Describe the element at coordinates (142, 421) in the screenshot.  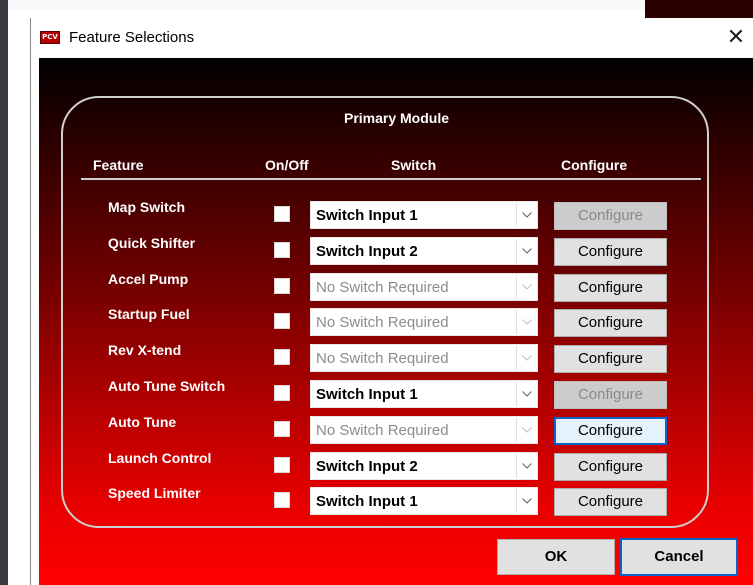
I see `feature-label: Auto Tune` at that location.